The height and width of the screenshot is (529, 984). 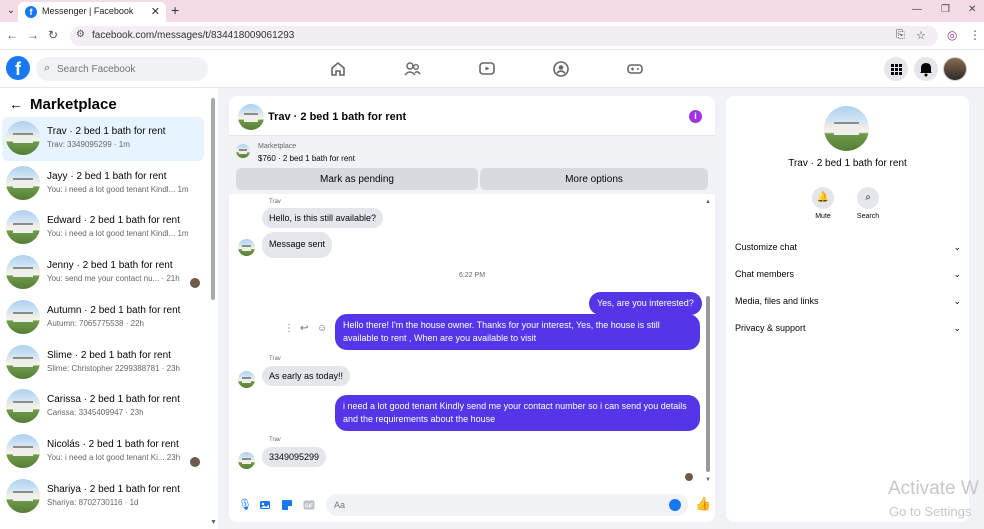 What do you see at coordinates (287, 505) in the screenshot?
I see `sticker-icon` at bounding box center [287, 505].